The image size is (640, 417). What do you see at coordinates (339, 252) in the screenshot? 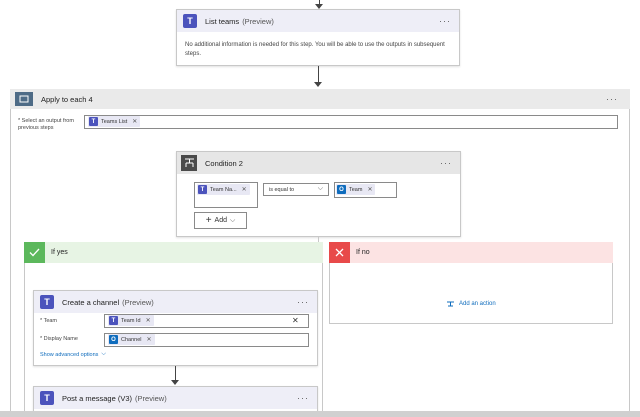
I see `close-icon` at bounding box center [339, 252].